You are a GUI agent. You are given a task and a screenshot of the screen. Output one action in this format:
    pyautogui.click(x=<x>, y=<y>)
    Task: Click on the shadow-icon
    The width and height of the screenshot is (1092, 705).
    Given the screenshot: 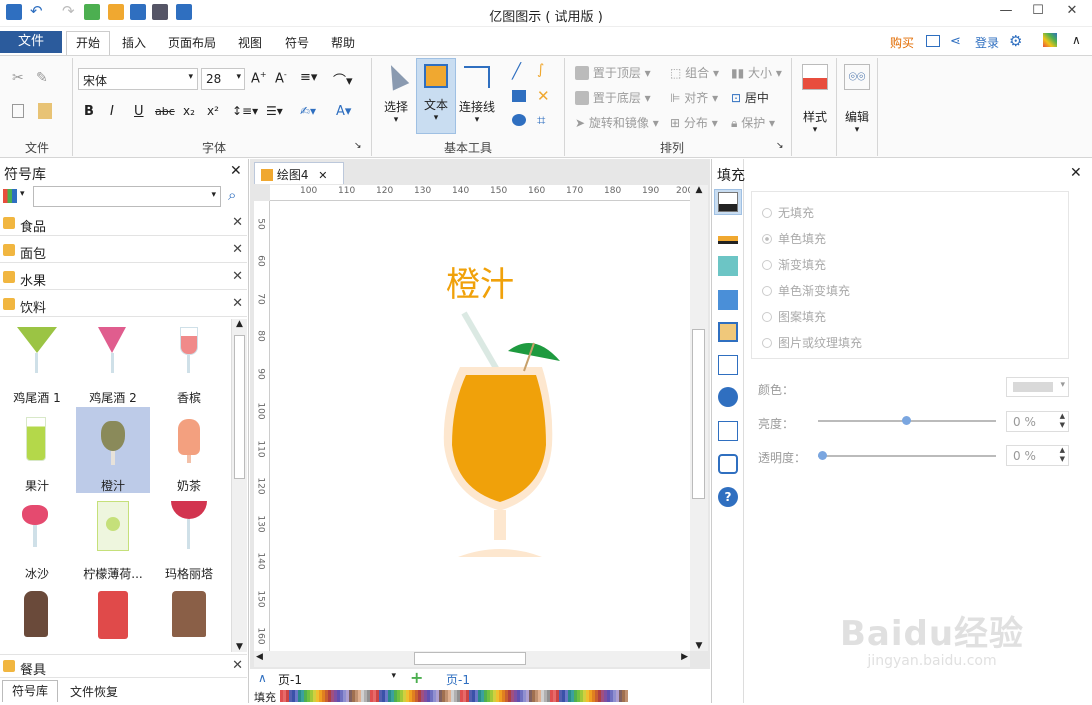 What is the action you would take?
    pyautogui.click(x=728, y=266)
    